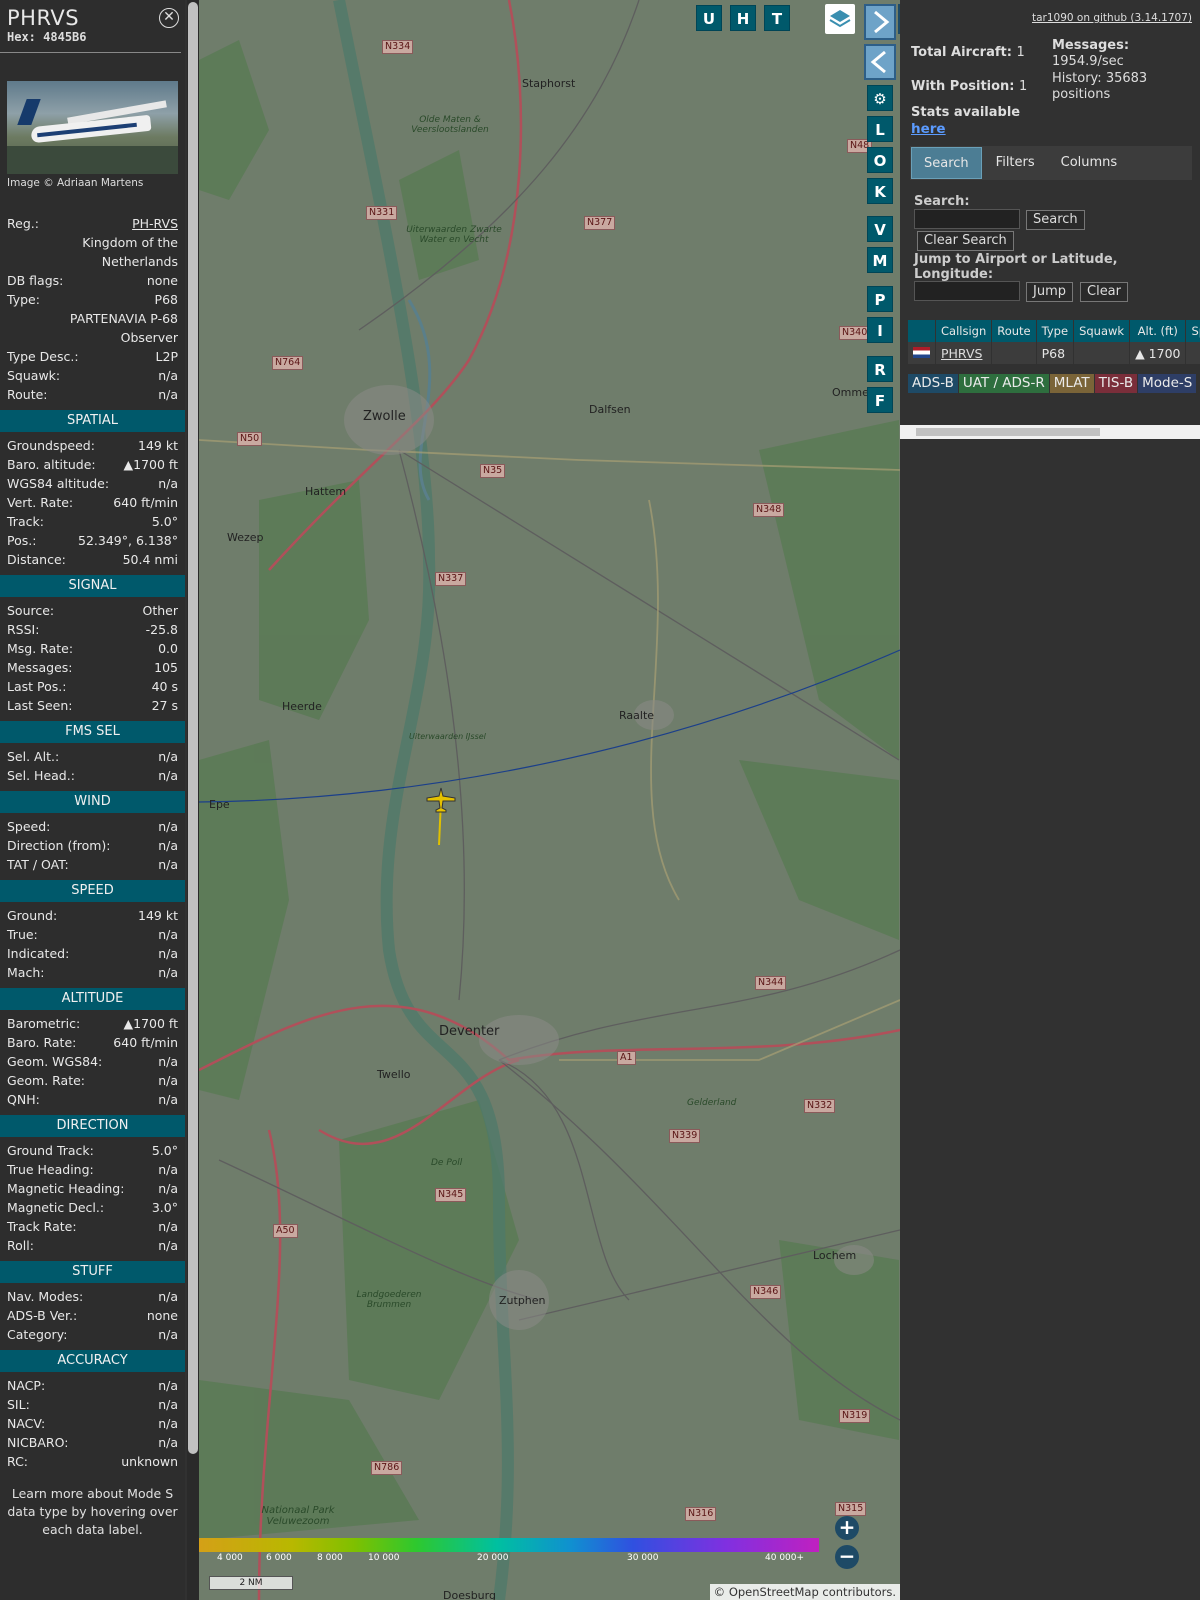  I want to click on roll-label: Roll:, so click(20, 1245).